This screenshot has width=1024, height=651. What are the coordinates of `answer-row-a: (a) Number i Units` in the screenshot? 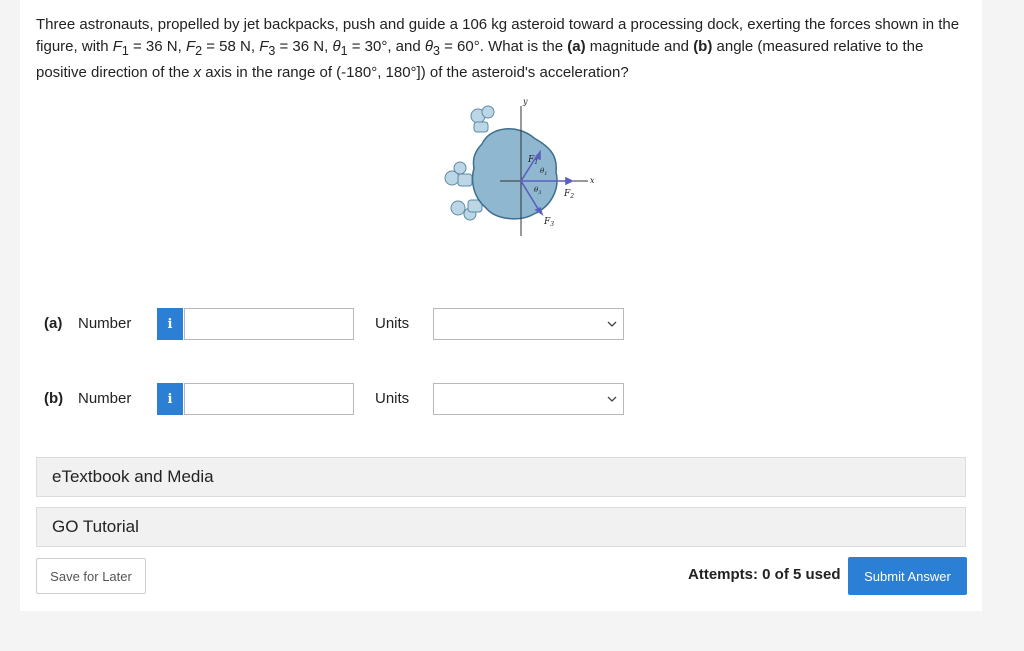 It's located at (501, 324).